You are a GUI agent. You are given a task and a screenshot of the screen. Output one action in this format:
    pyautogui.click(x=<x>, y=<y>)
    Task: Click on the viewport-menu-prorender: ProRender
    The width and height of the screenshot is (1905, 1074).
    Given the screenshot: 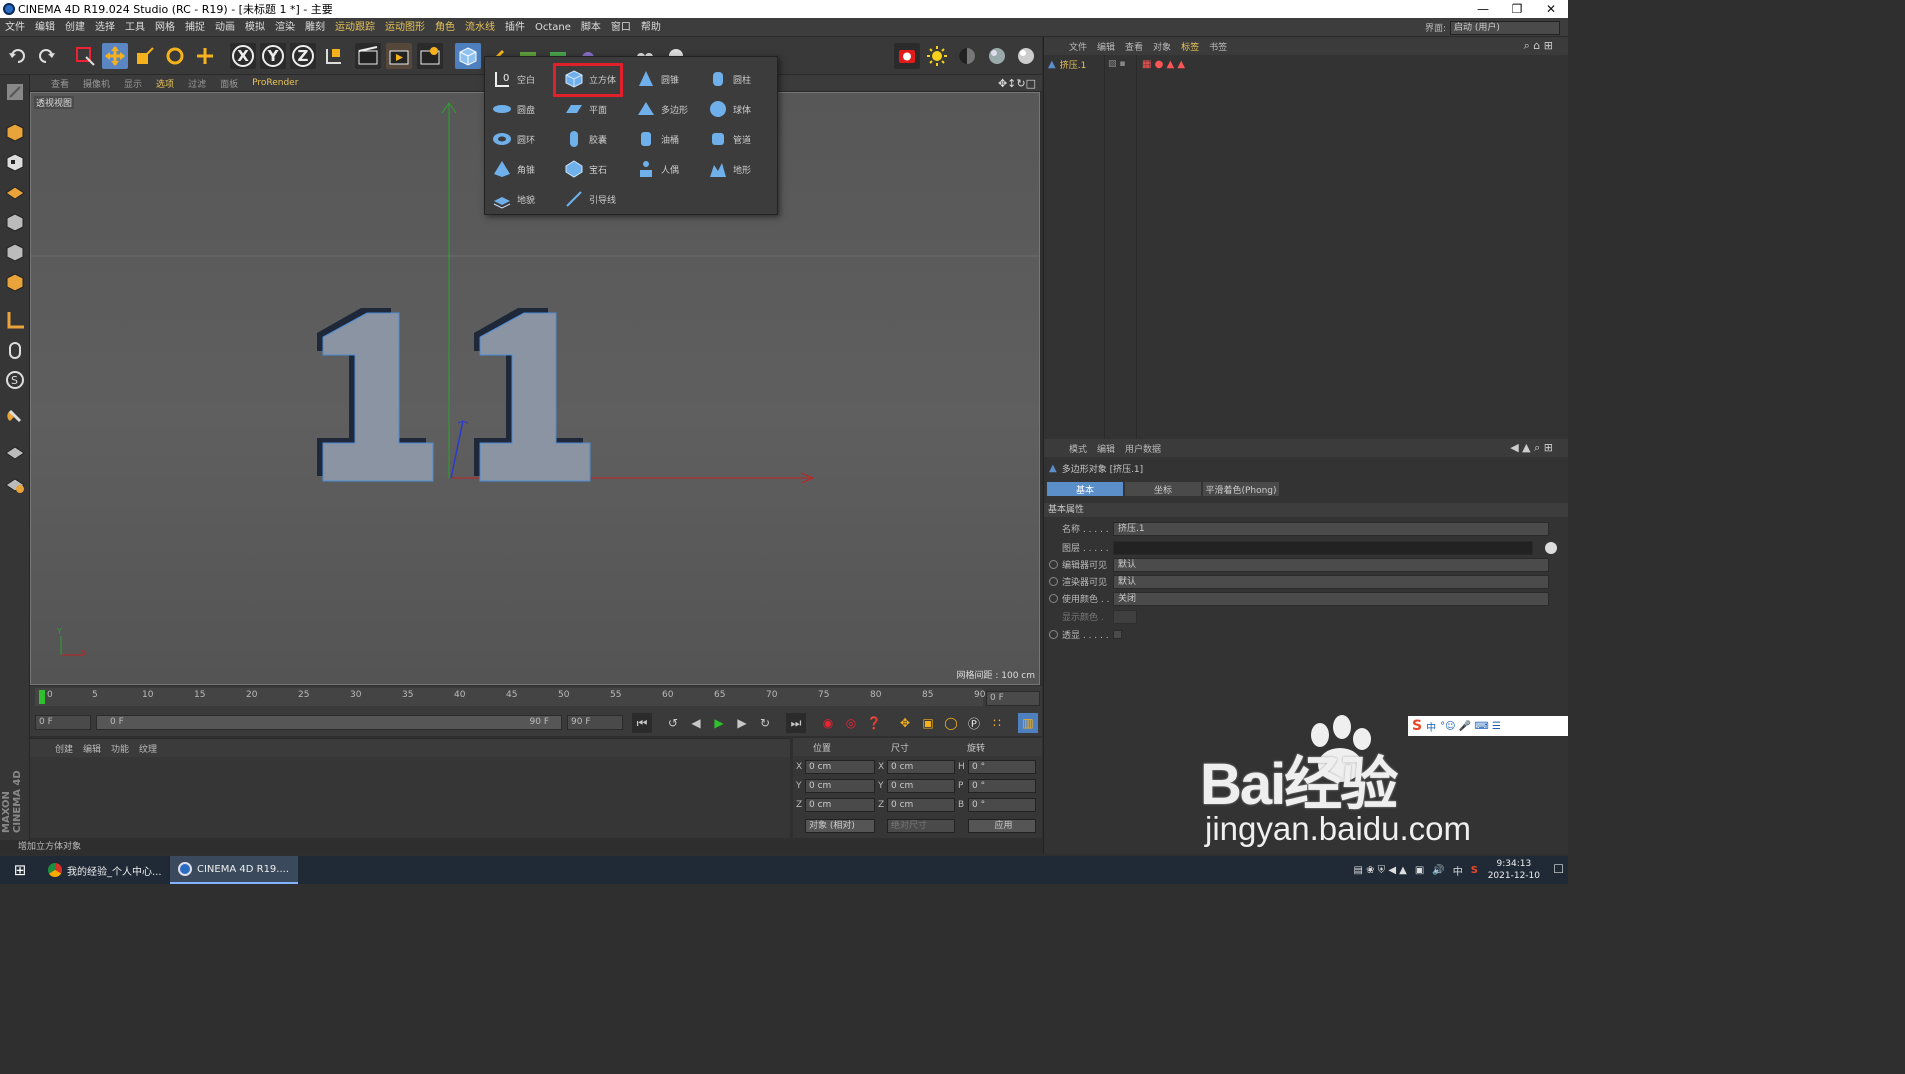 What is the action you would take?
    pyautogui.click(x=275, y=83)
    